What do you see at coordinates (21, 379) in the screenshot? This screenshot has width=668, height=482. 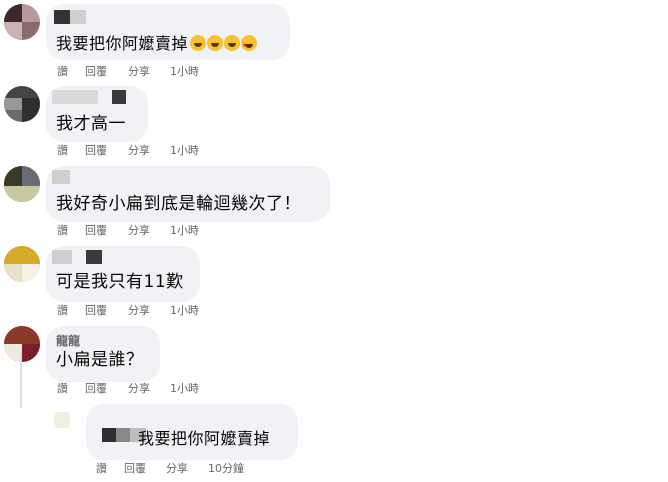 I see `thread-connector` at bounding box center [21, 379].